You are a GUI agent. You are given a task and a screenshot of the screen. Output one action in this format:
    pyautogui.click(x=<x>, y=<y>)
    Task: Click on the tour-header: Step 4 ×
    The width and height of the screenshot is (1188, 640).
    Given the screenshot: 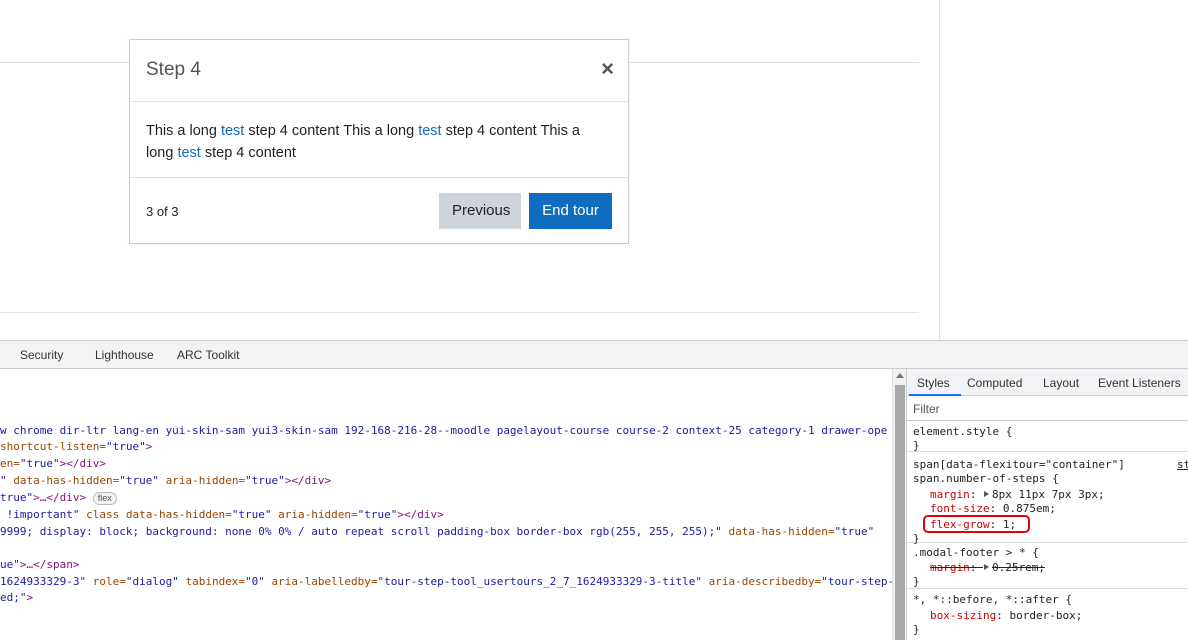 What is the action you would take?
    pyautogui.click(x=379, y=71)
    